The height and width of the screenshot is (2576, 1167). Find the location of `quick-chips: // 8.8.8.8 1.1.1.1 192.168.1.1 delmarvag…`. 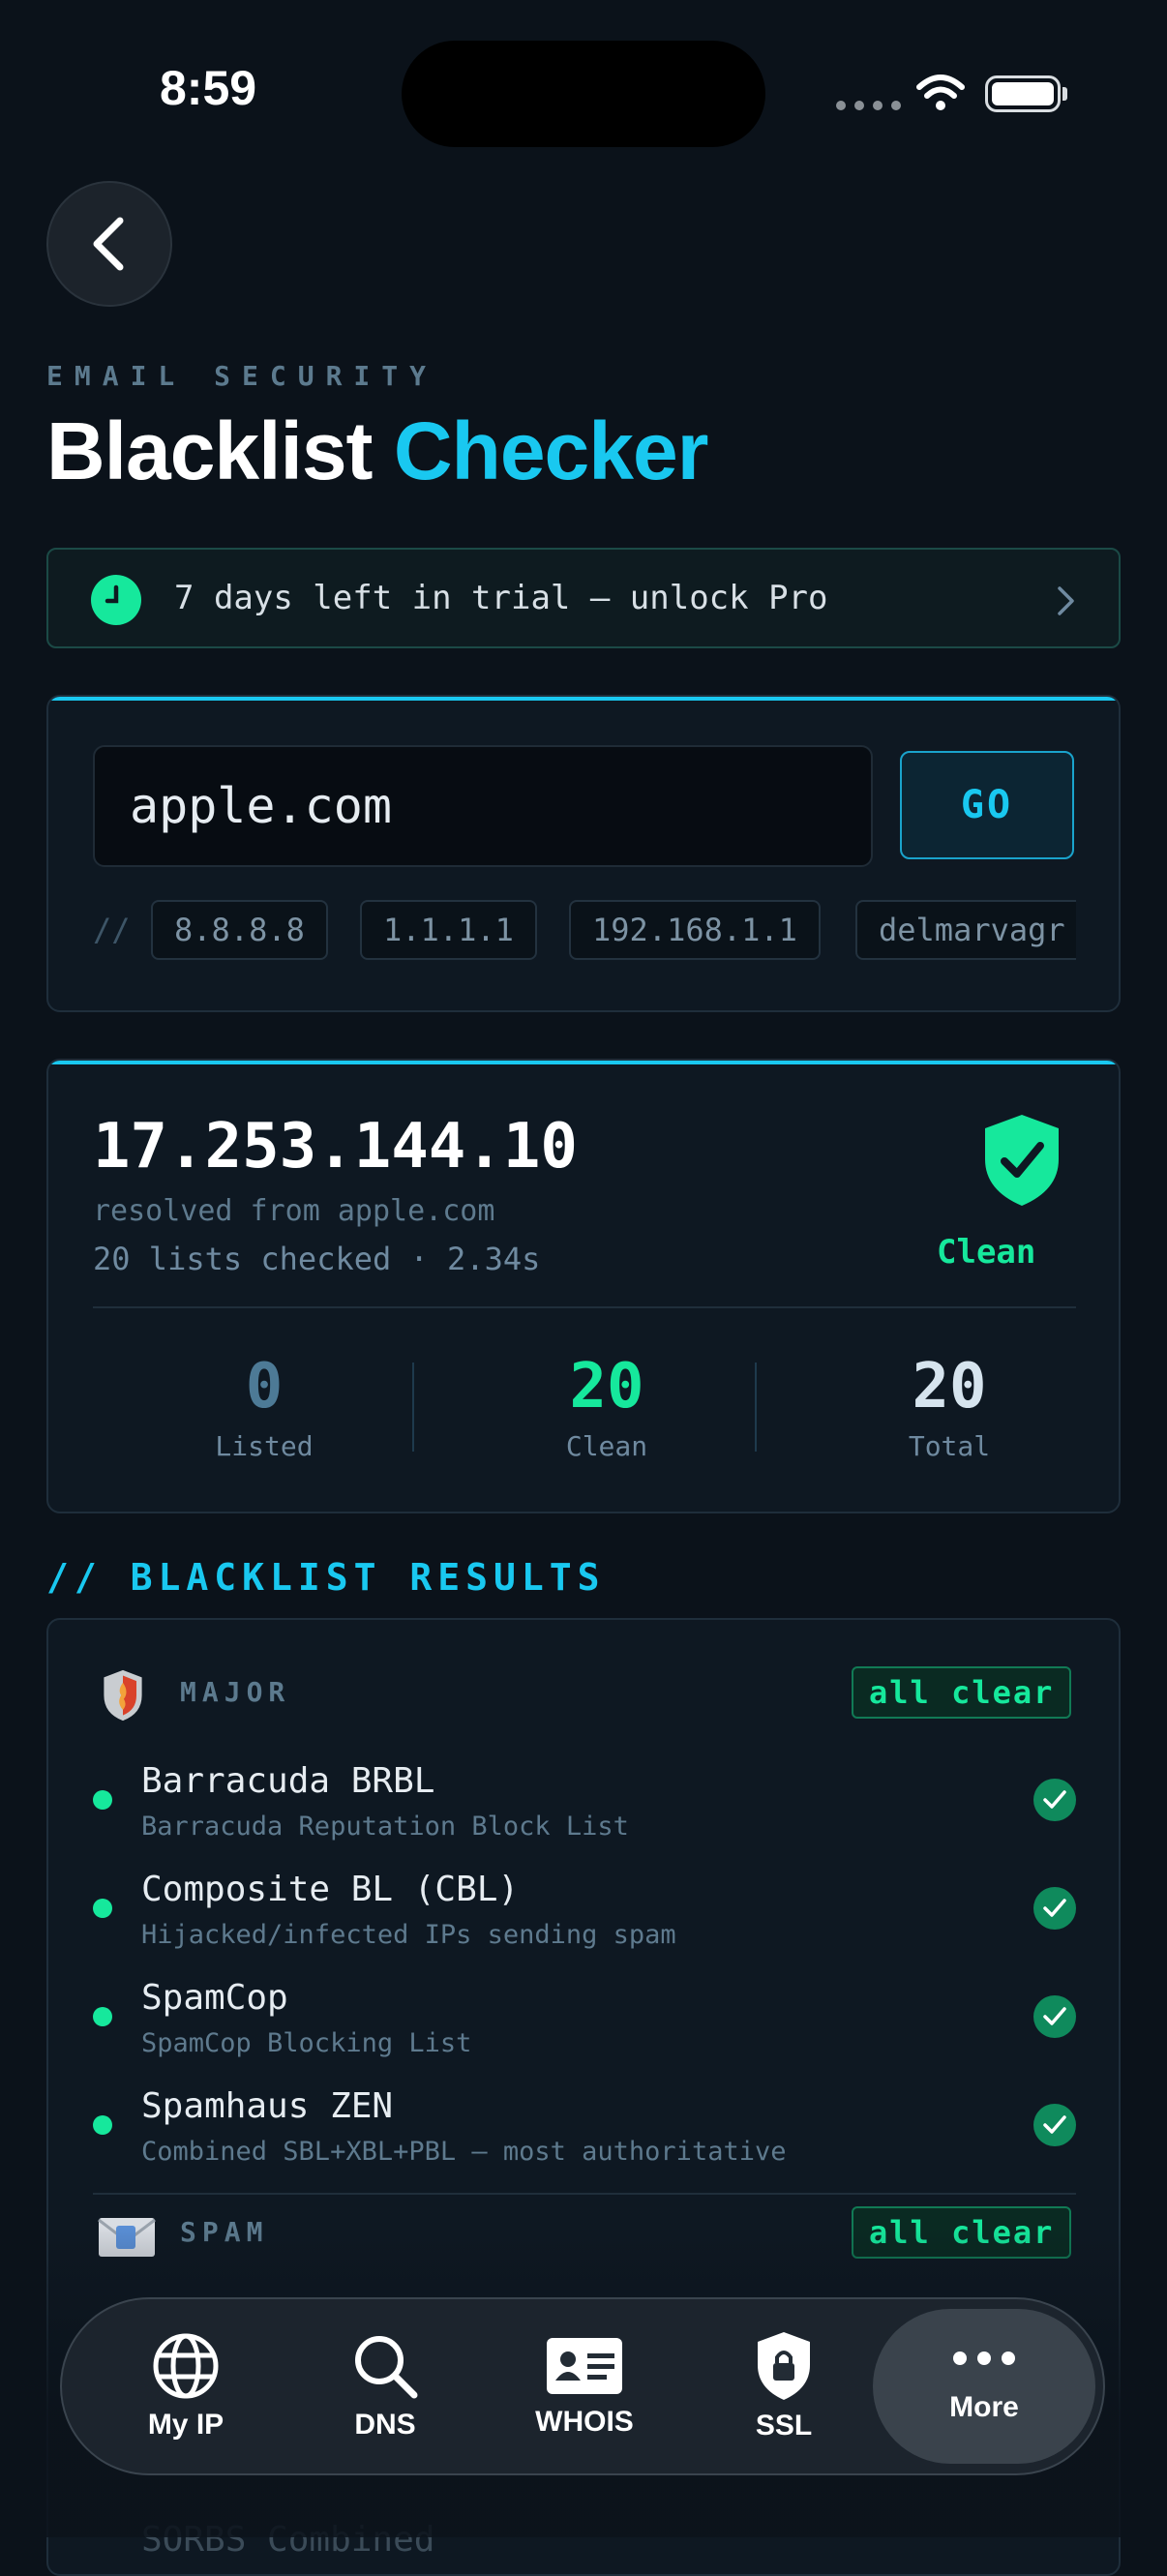

quick-chips: // 8.8.8.8 1.1.1.1 192.168.1.1 delmarvag… is located at coordinates (584, 932).